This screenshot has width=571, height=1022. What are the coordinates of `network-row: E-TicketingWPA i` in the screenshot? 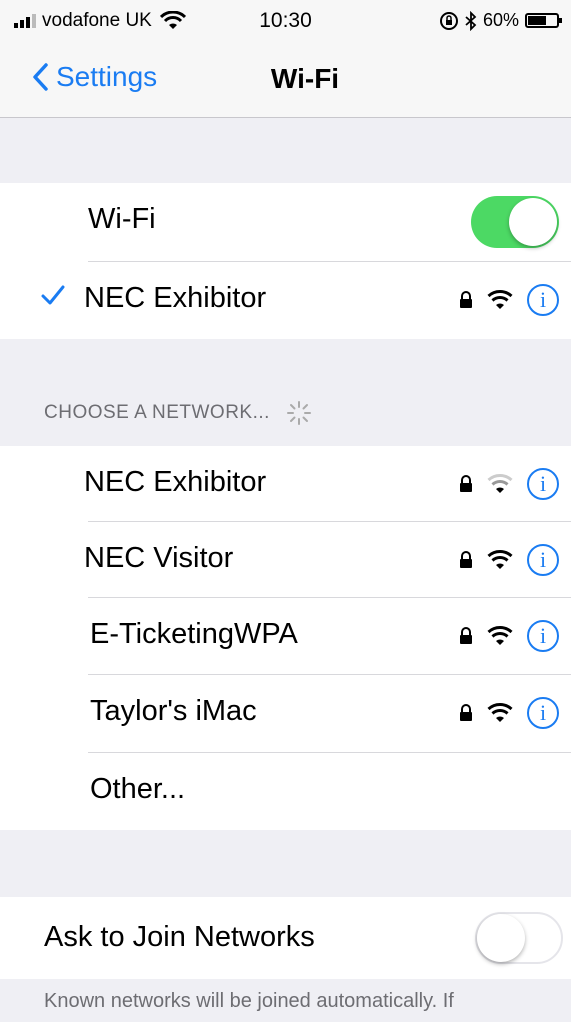 It's located at (285, 636).